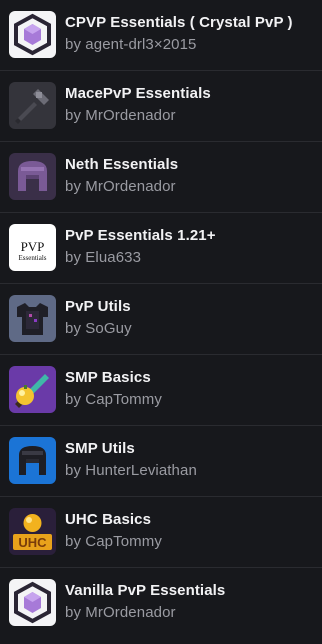 The height and width of the screenshot is (644, 322). What do you see at coordinates (131, 470) in the screenshot?
I see `pack-author: by HunterLeviathan` at bounding box center [131, 470].